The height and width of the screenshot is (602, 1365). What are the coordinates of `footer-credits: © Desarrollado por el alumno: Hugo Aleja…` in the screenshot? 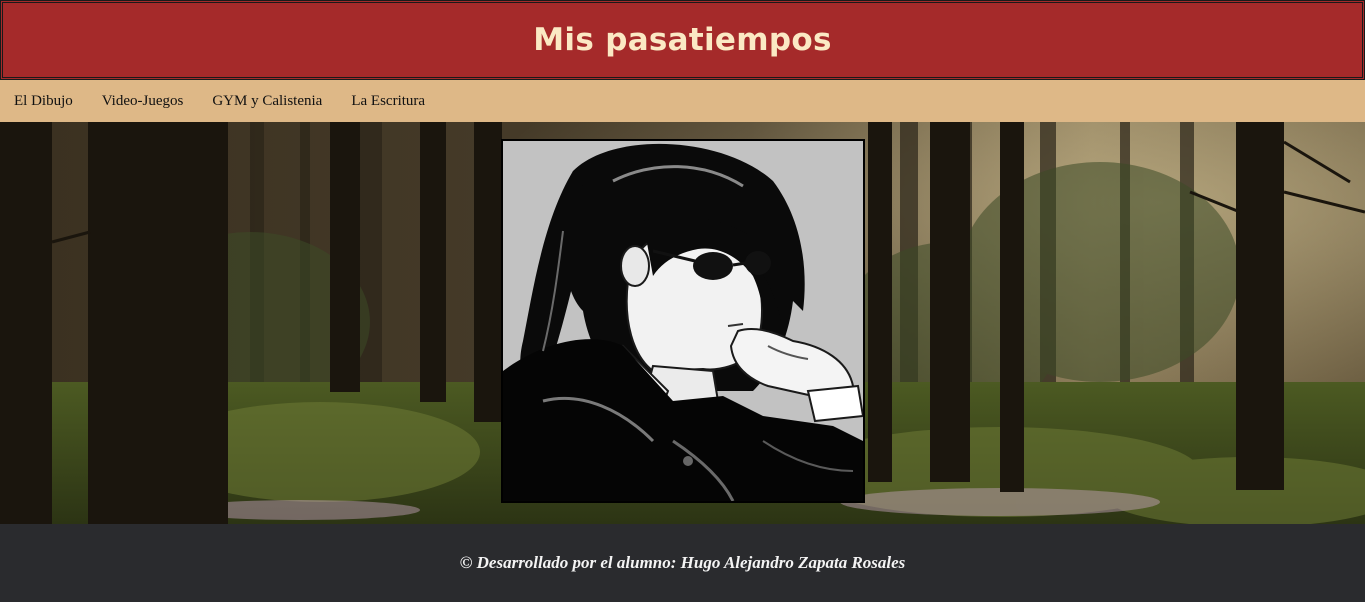 It's located at (682, 562).